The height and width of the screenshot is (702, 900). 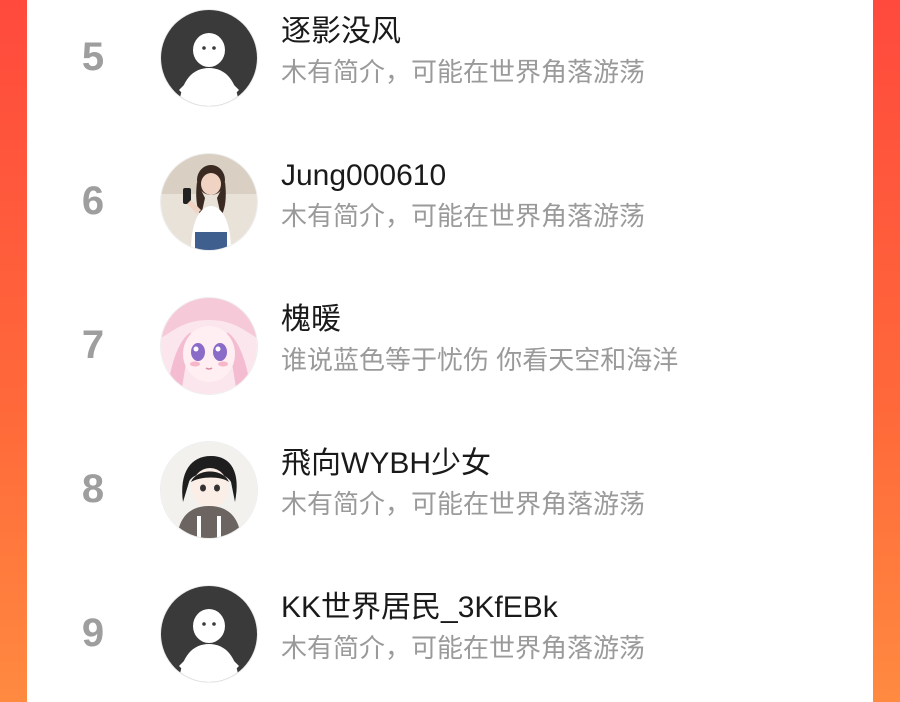 What do you see at coordinates (419, 608) in the screenshot?
I see `user-name: KK世界居民_3KfEBk` at bounding box center [419, 608].